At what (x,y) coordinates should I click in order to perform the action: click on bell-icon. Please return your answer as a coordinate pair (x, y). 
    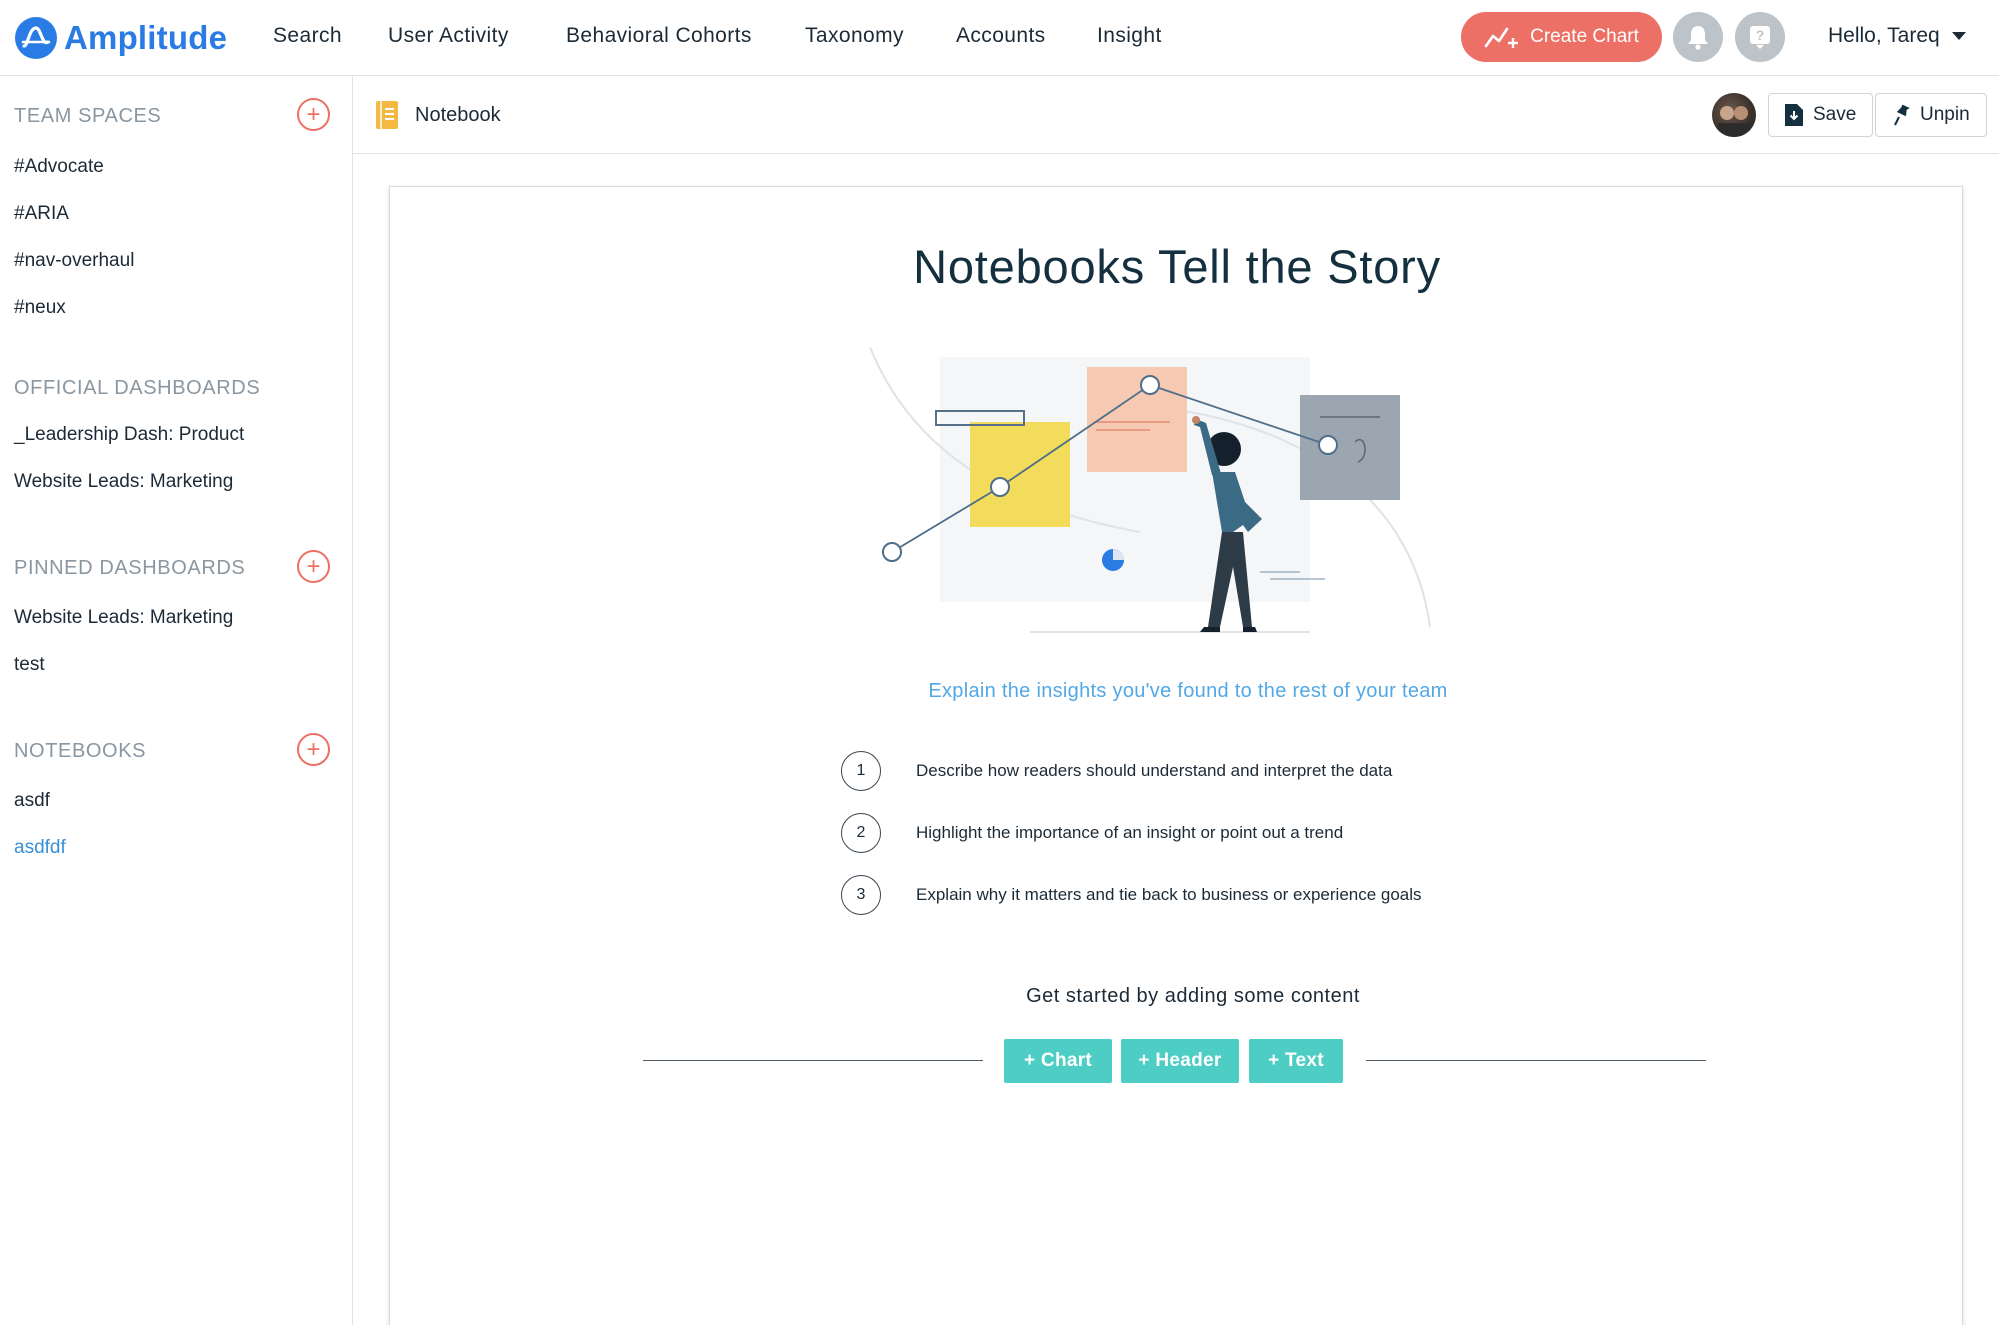
    Looking at the image, I should click on (1698, 38).